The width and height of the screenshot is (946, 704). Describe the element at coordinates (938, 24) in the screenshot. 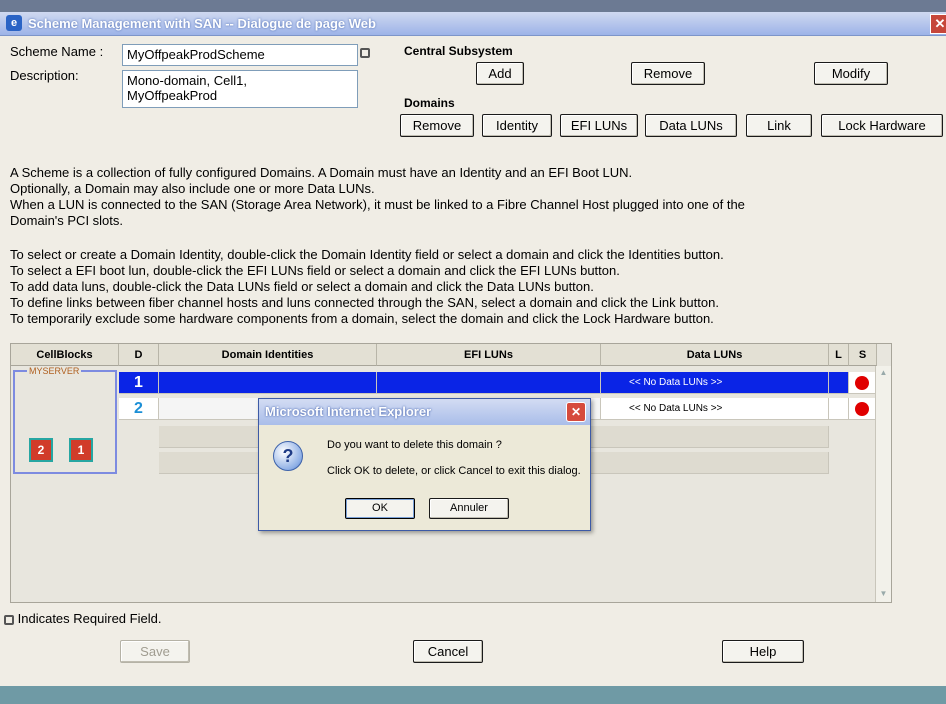

I see `window-close-button: ✕` at that location.